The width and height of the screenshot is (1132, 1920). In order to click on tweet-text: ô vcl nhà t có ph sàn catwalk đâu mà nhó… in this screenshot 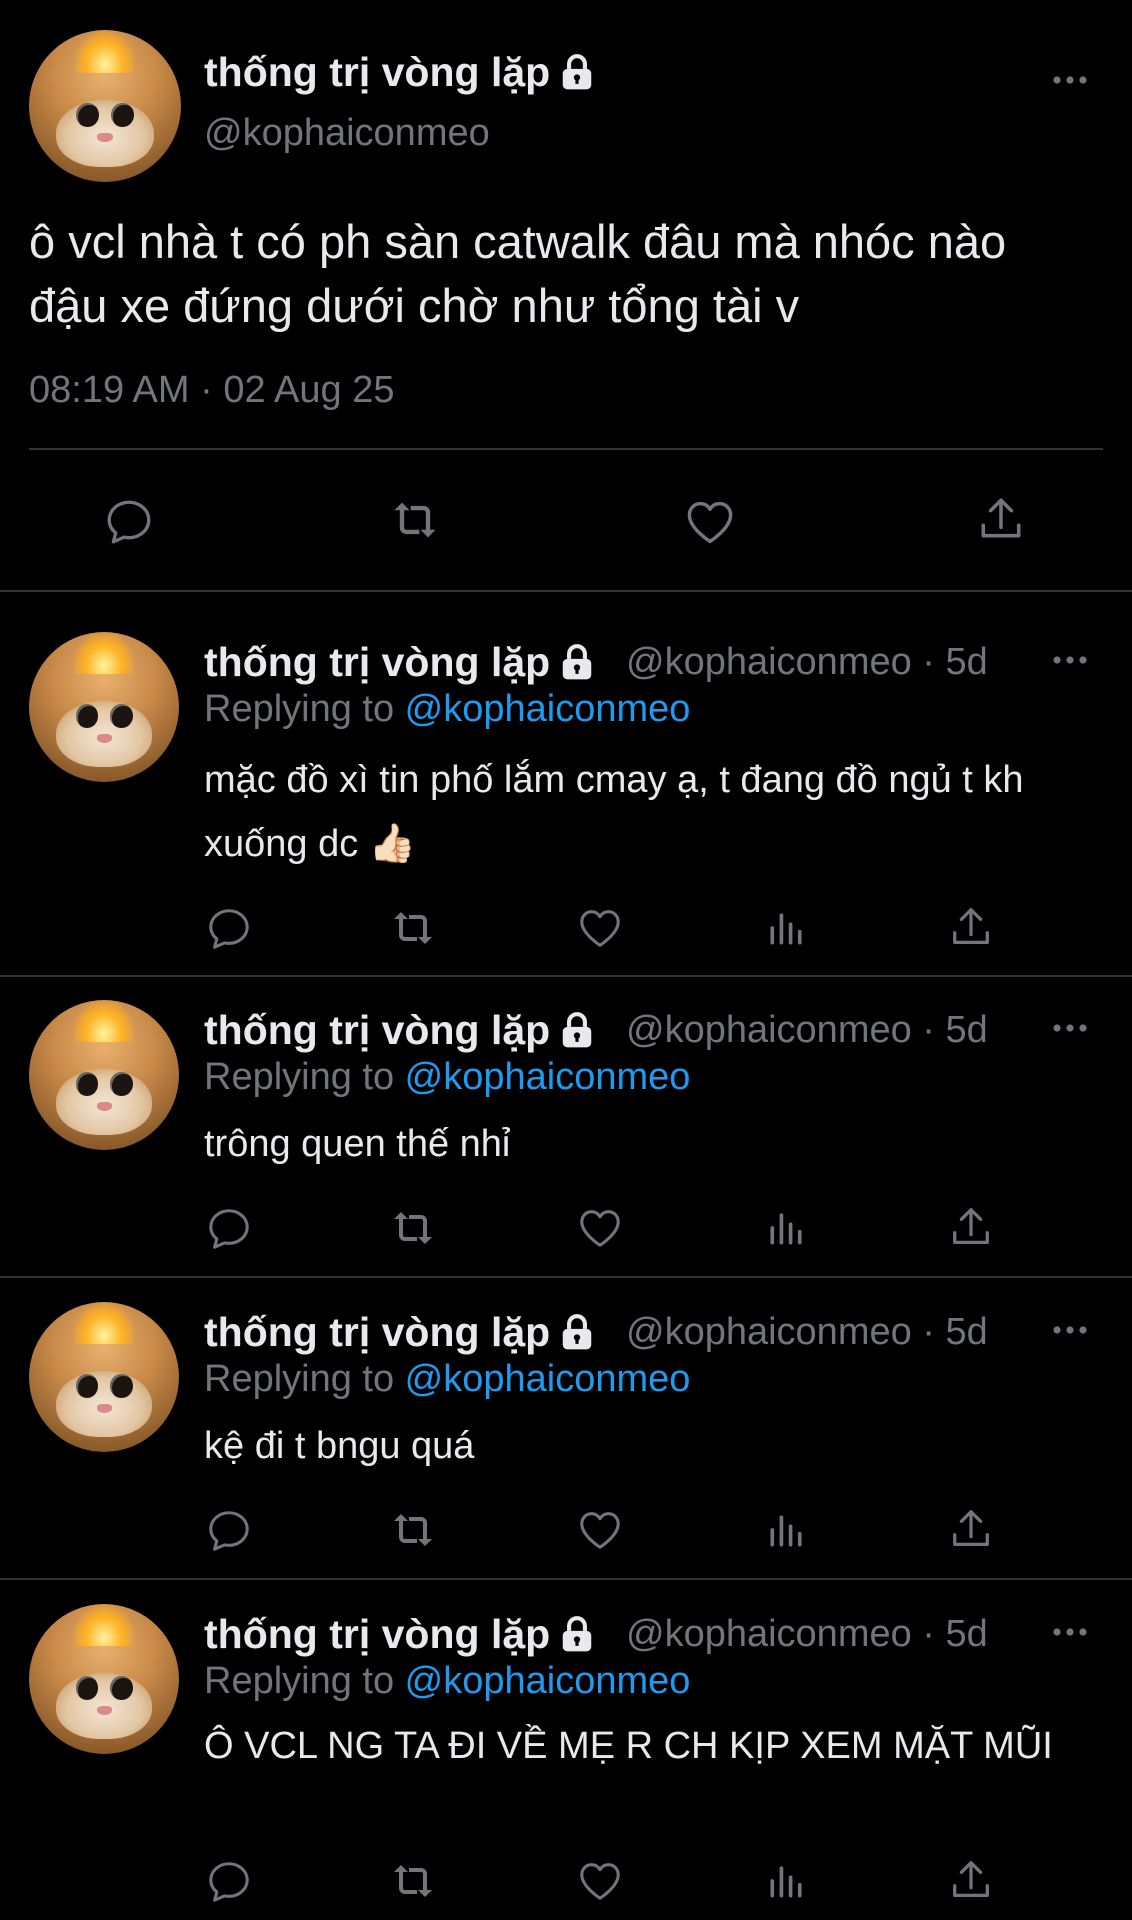, I will do `click(518, 273)`.